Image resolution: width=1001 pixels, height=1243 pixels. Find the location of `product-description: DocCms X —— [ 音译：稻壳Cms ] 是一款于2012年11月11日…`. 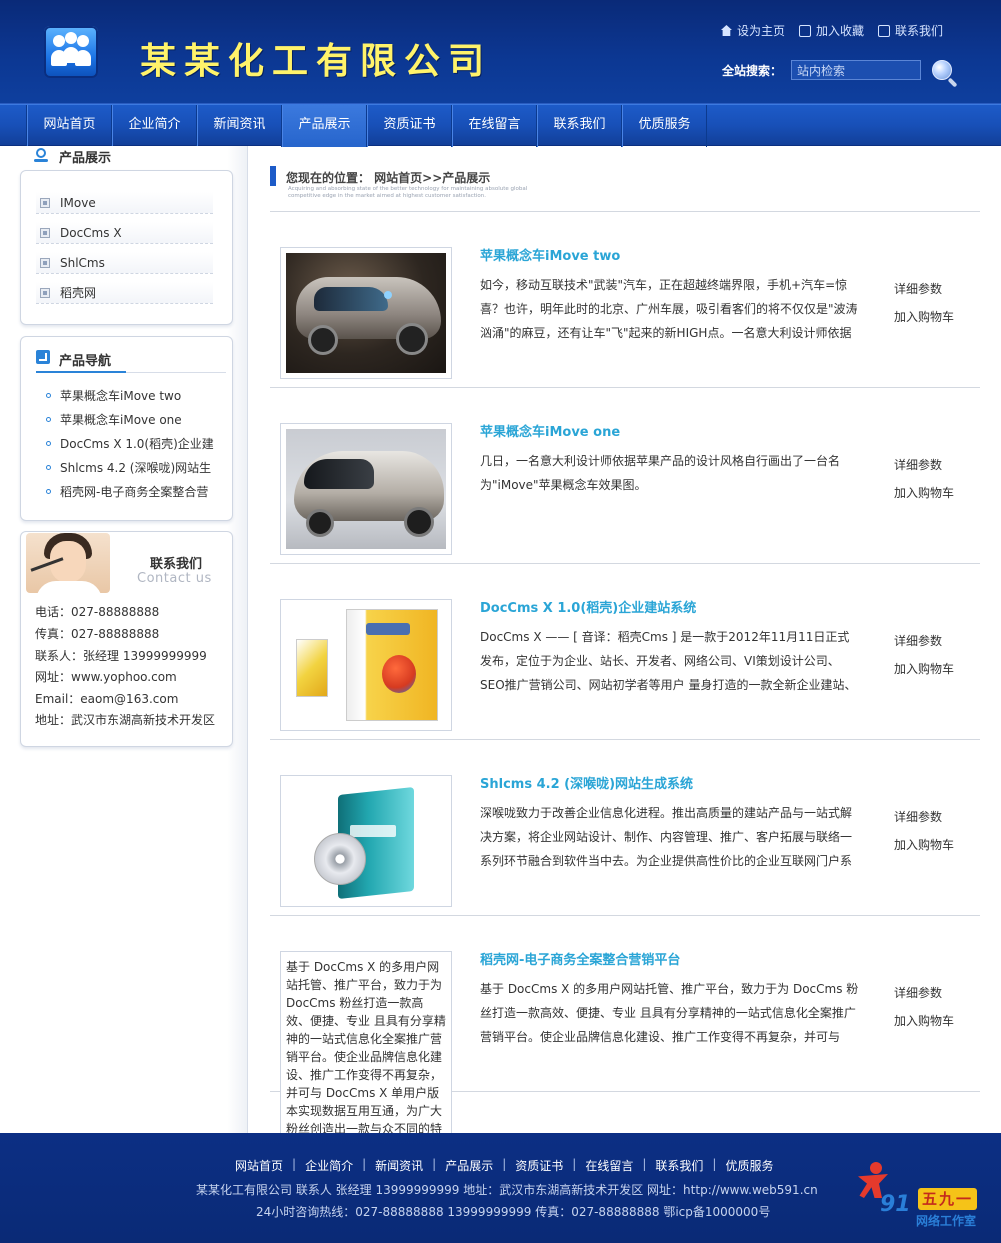

product-description: DocCms X —— [ 音译：稻壳Cms ] 是一款于2012年11月11日… is located at coordinates (668, 661).